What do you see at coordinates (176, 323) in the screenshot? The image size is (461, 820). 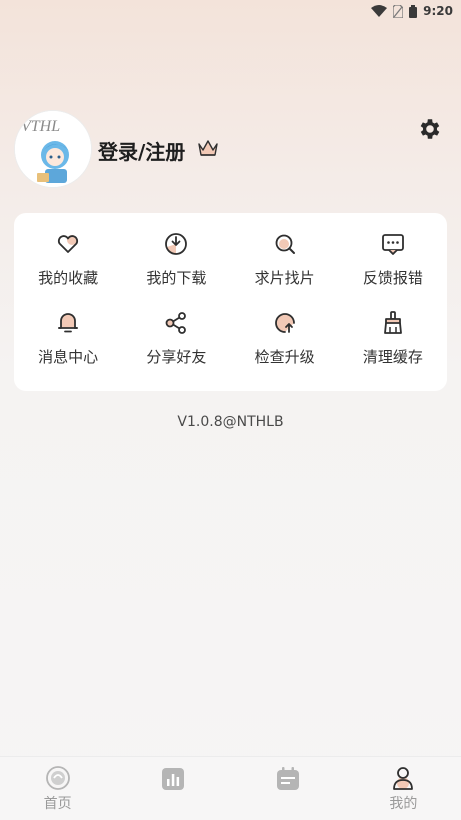 I see `share-icon` at bounding box center [176, 323].